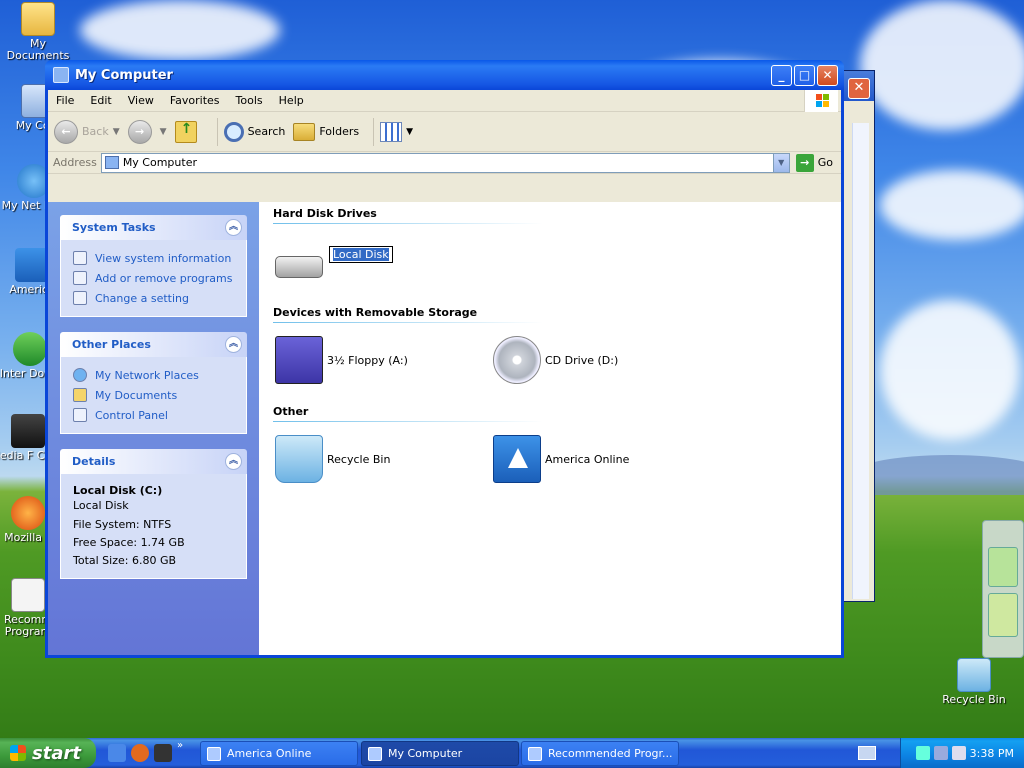  What do you see at coordinates (65, 100) in the screenshot?
I see `menu-file: File` at bounding box center [65, 100].